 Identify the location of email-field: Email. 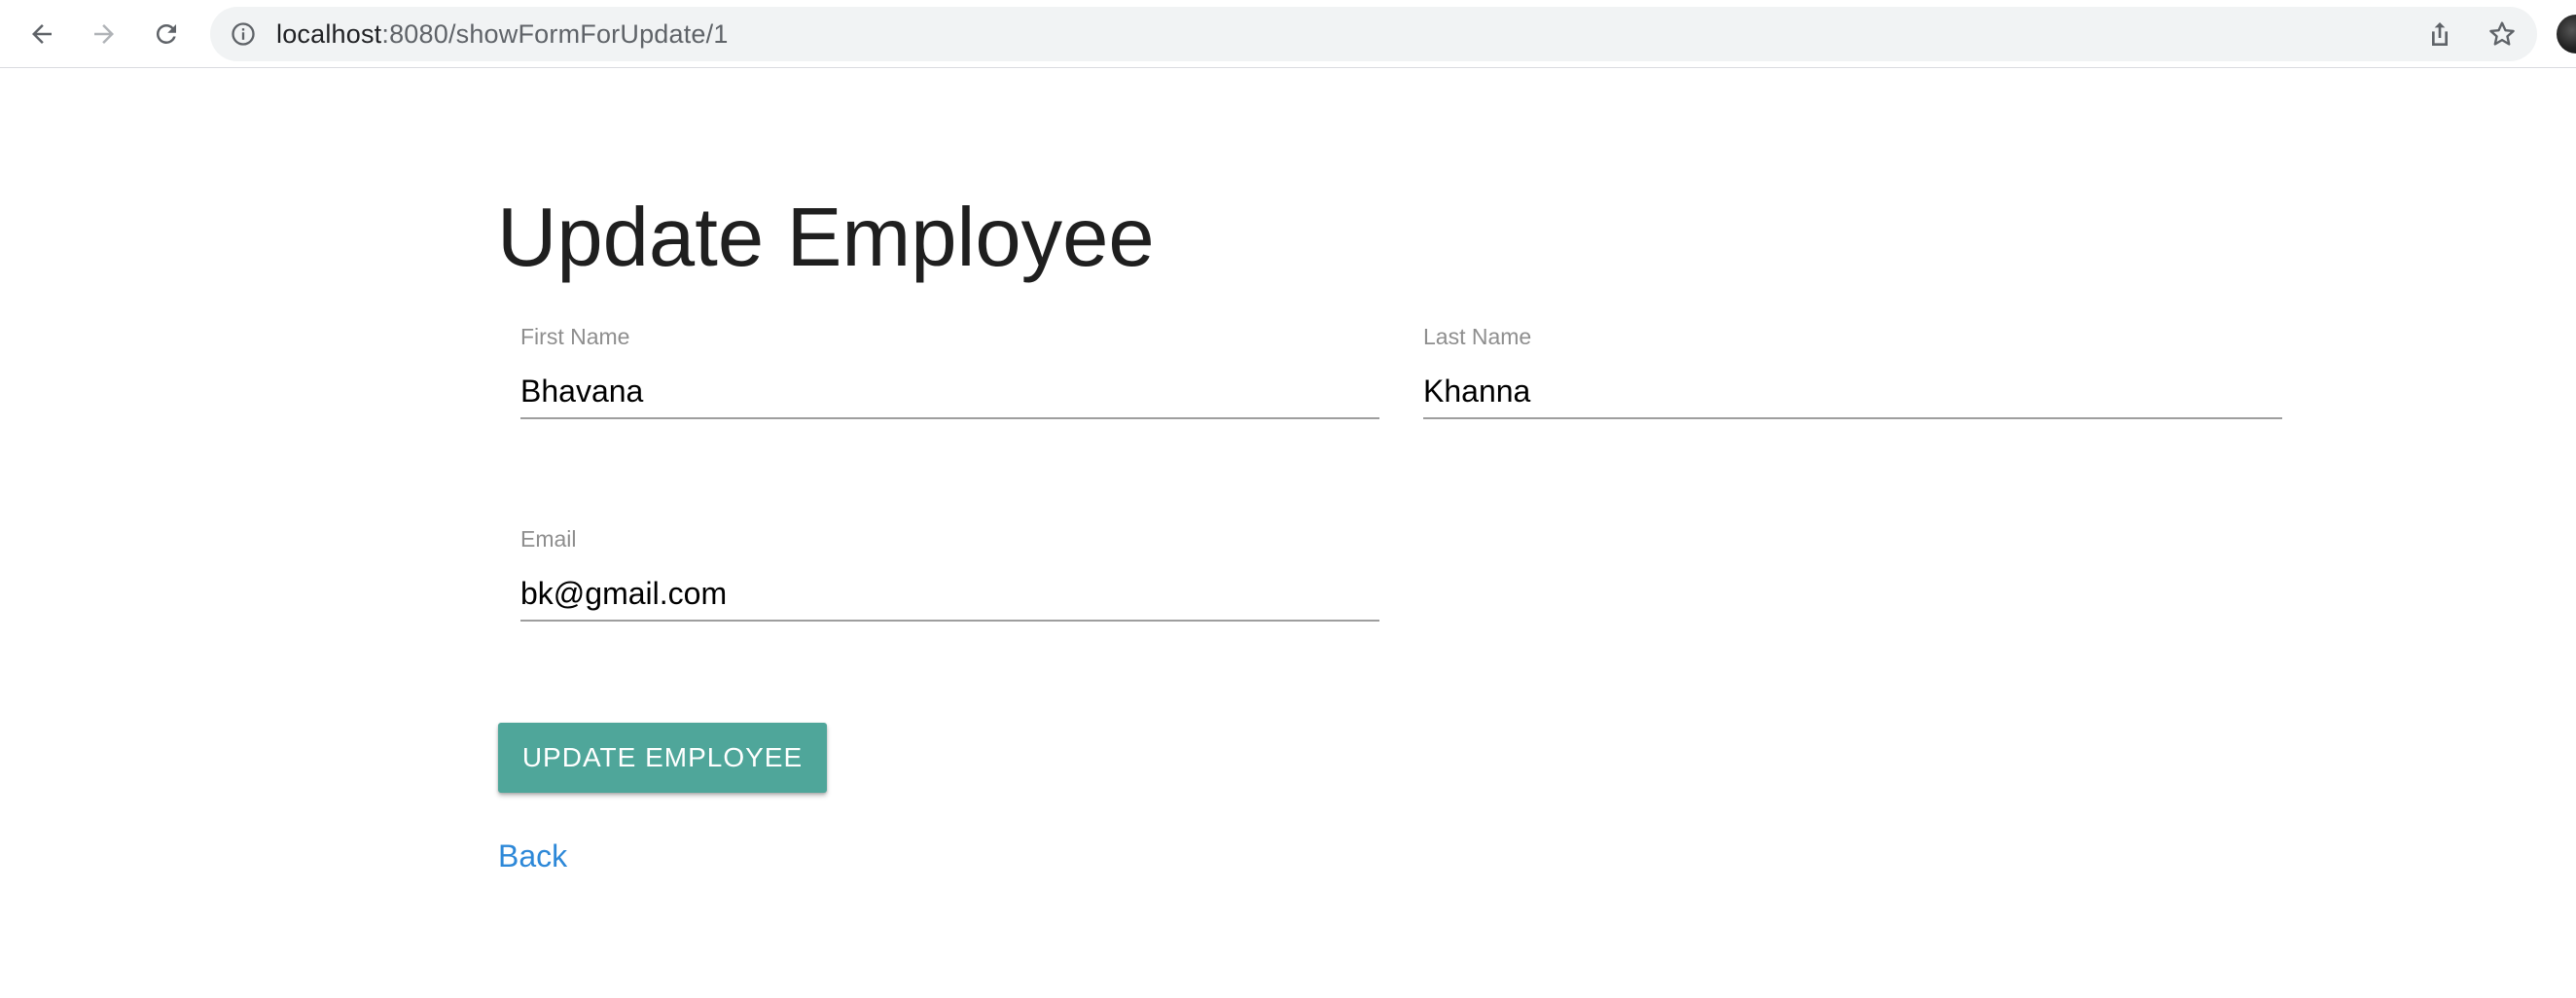
(949, 582).